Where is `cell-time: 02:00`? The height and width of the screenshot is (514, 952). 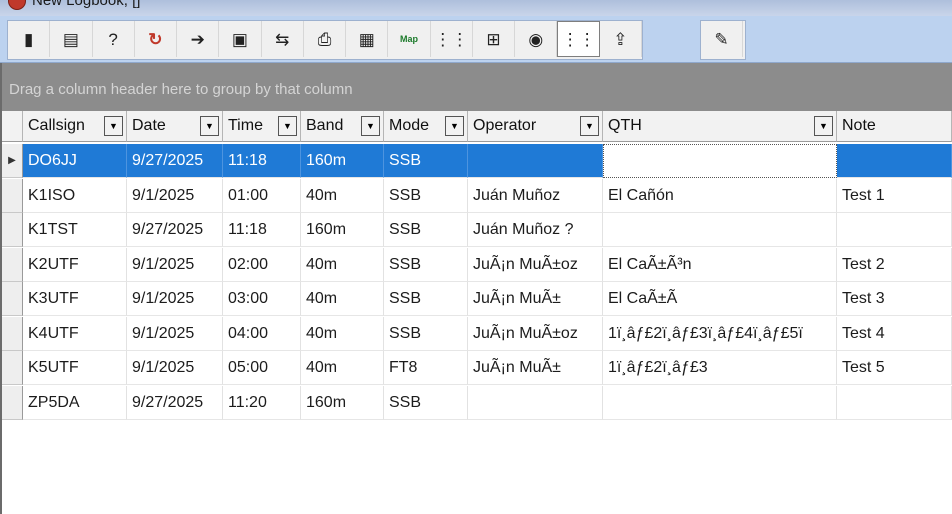
cell-time: 02:00 is located at coordinates (262, 264).